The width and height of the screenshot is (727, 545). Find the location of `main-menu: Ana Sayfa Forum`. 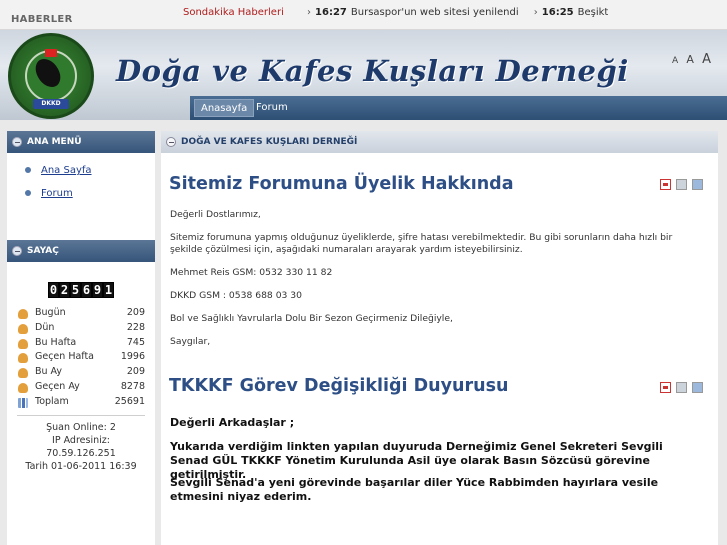

main-menu: Ana Sayfa Forum is located at coordinates (81, 196).